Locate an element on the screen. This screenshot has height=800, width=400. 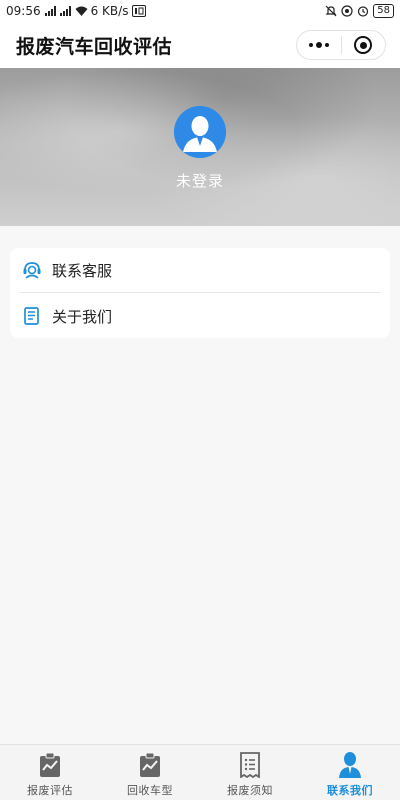
close-button is located at coordinates (364, 45).